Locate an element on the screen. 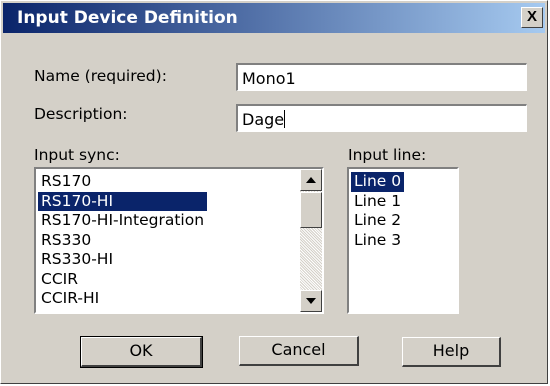  input-line-listbox: Line 0 Line 1 Line 2 Line 3 is located at coordinates (403, 240).